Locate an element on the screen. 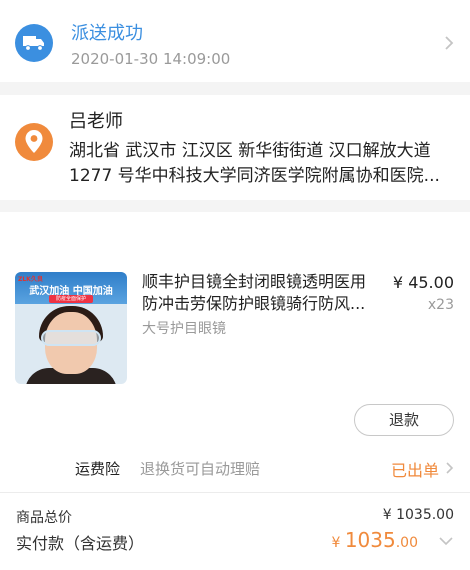 Image resolution: width=470 pixels, height=570 pixels. paid-amount-integer: 1035 is located at coordinates (370, 540).